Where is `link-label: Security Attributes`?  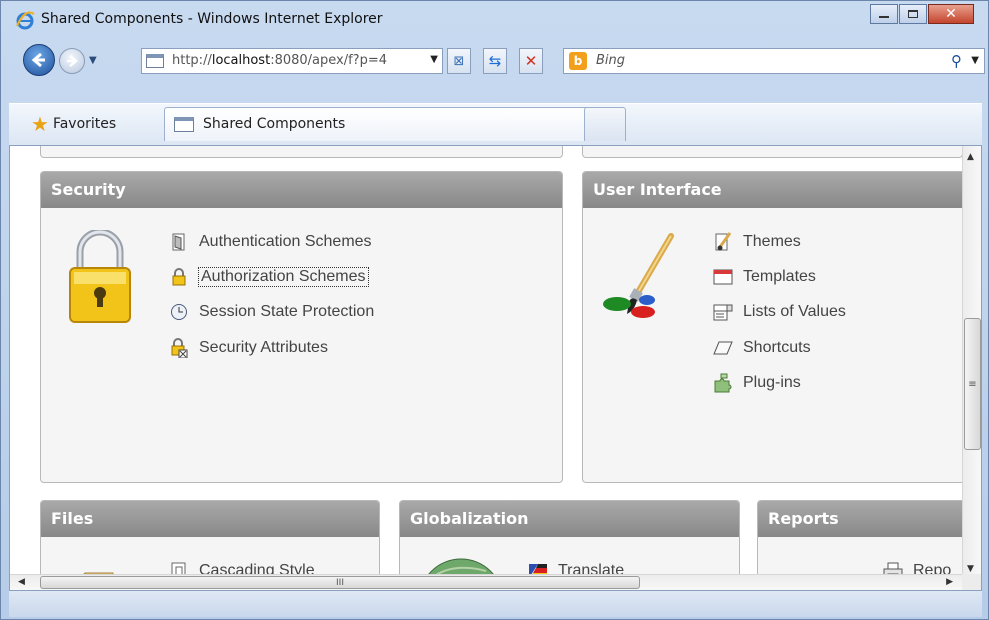 link-label: Security Attributes is located at coordinates (263, 347).